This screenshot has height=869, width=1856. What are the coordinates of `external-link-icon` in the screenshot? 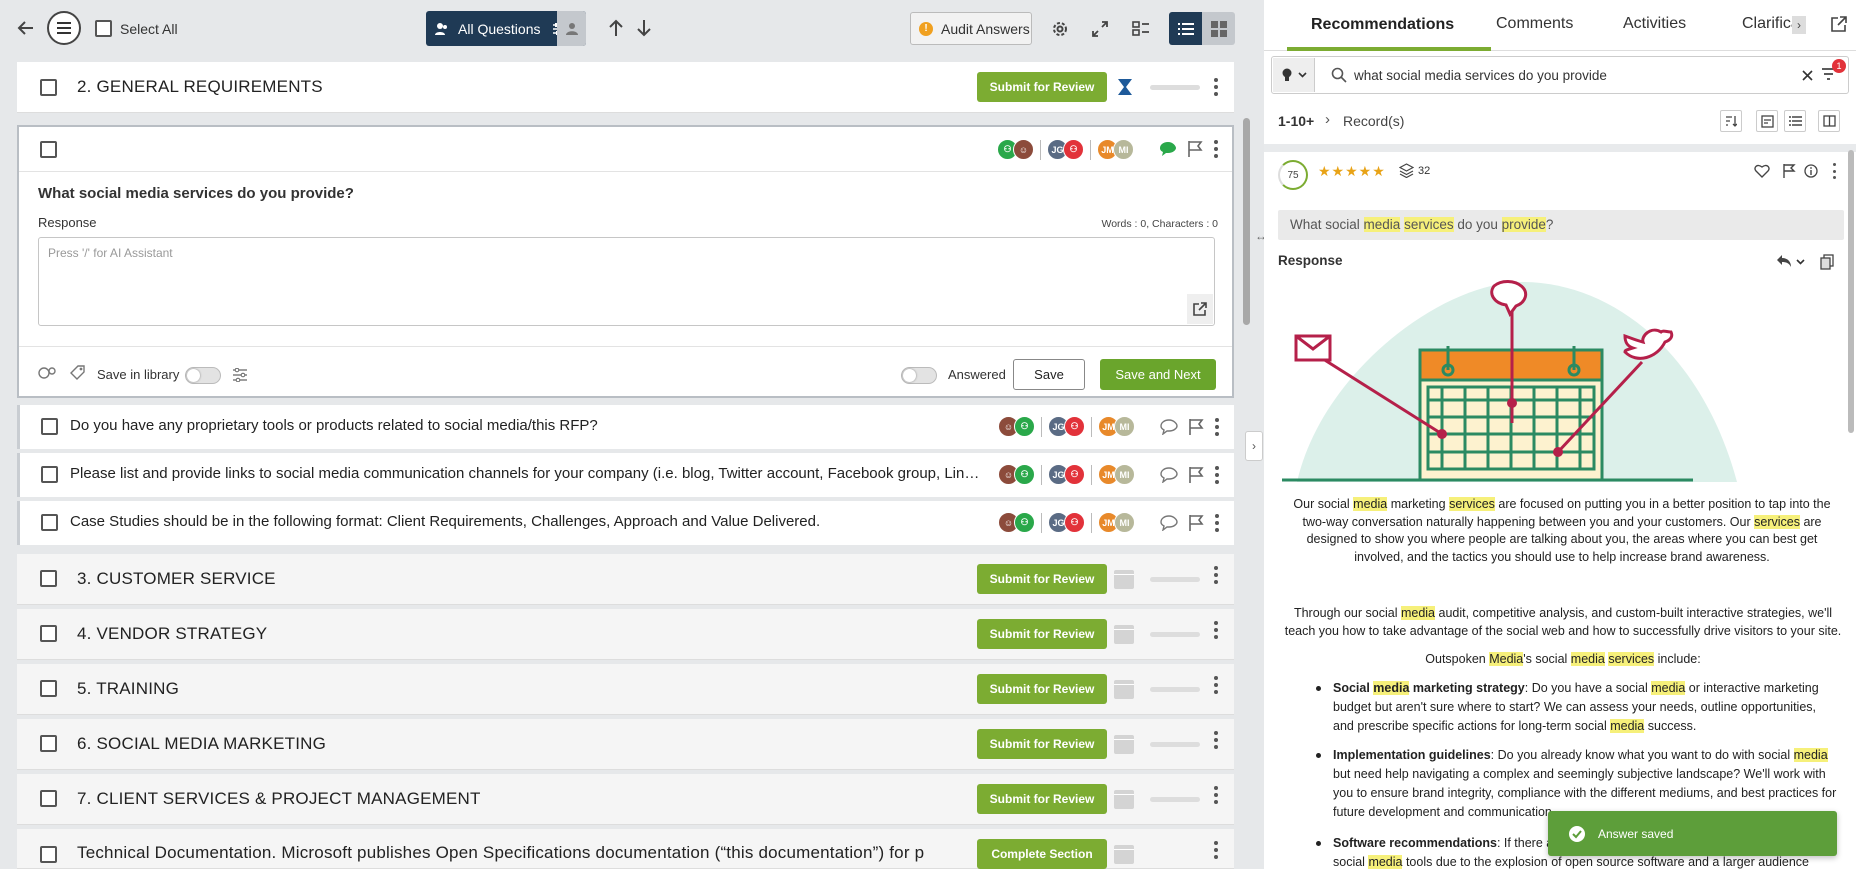 It's located at (1839, 24).